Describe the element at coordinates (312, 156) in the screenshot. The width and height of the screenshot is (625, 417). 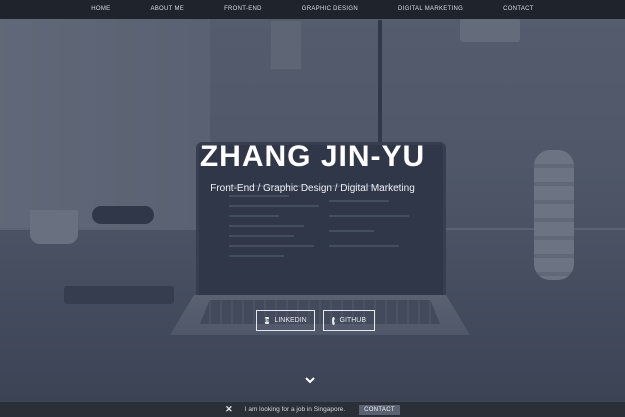
I see `hero-title: ZHANG JIN-YU` at that location.